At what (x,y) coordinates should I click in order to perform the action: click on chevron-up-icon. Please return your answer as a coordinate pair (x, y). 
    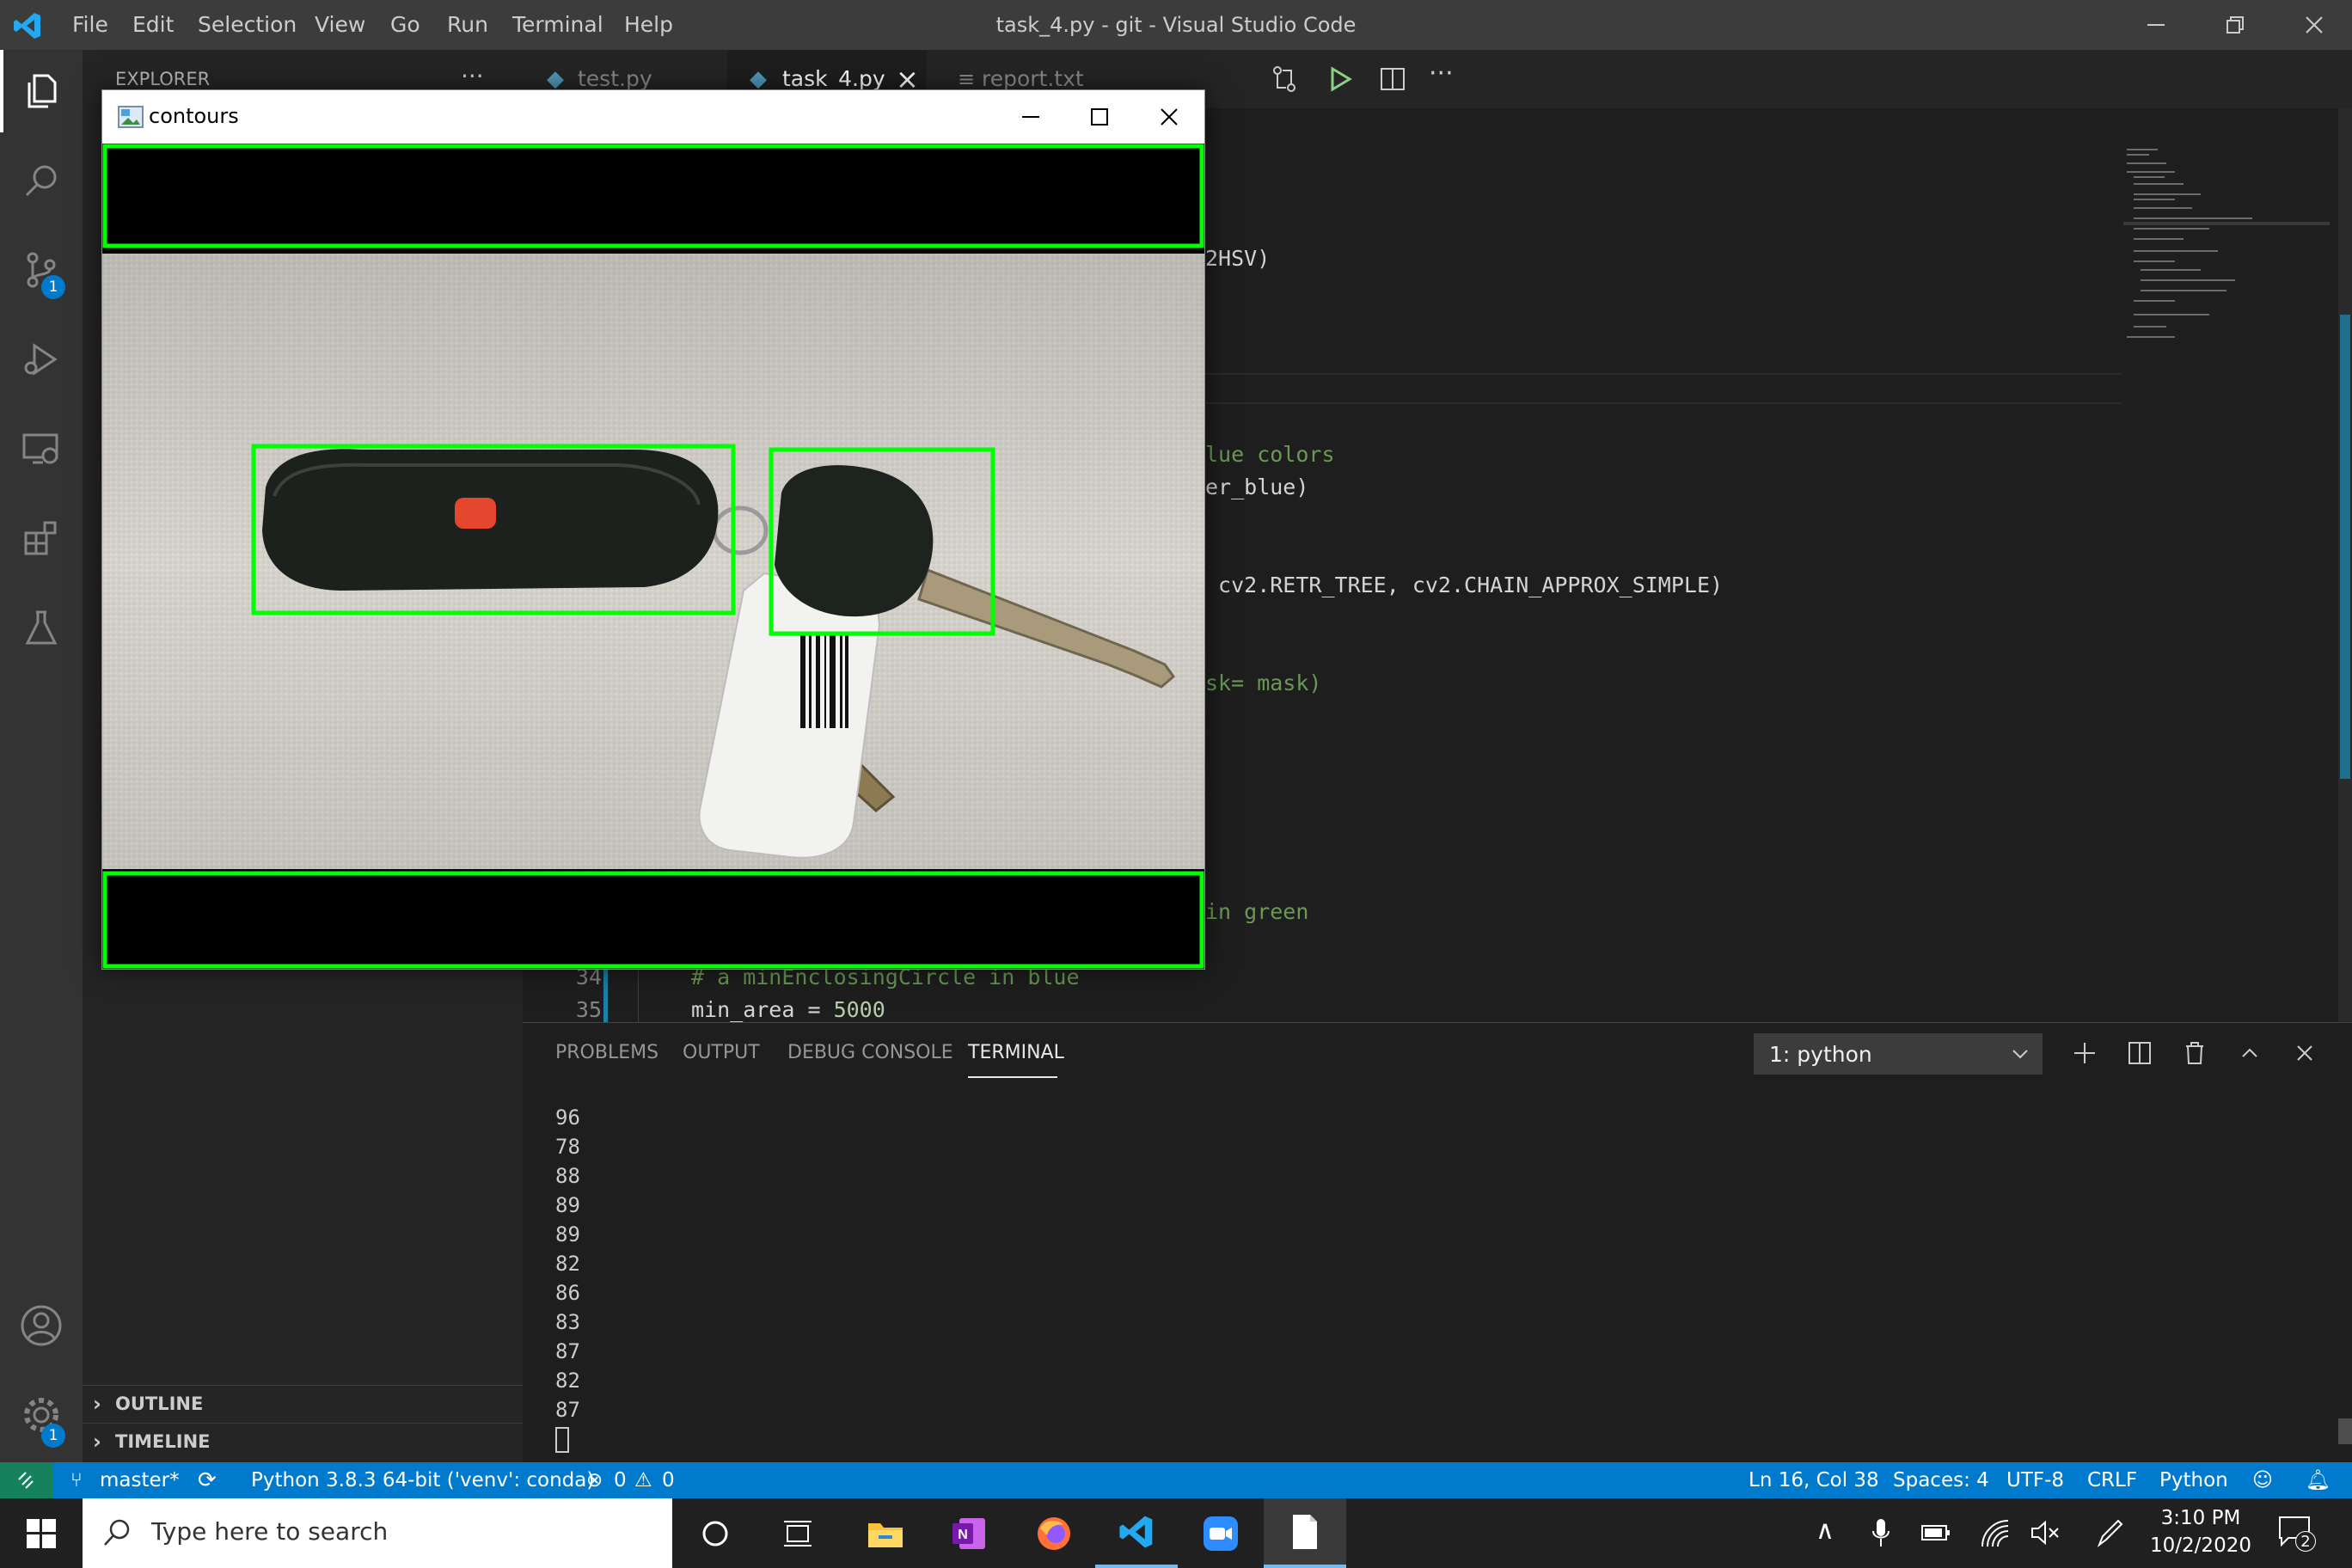
    Looking at the image, I should click on (2249, 1052).